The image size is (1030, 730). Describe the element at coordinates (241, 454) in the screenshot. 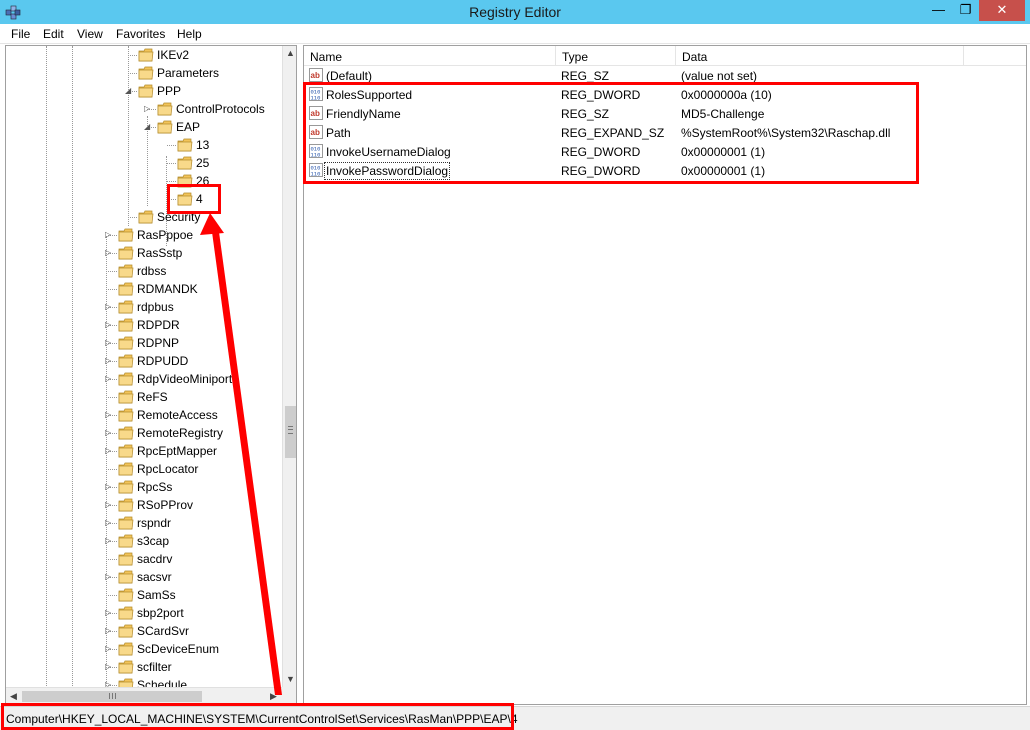

I see `annotation-arrow` at that location.